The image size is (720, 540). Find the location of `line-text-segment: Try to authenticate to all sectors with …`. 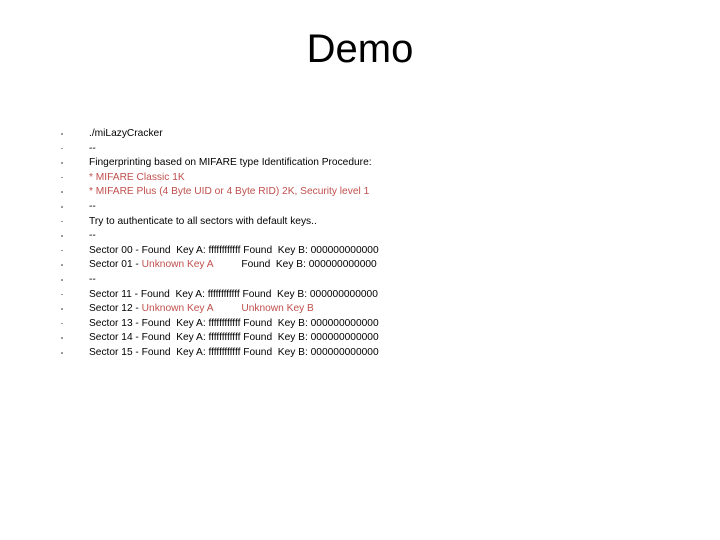

line-text-segment: Try to authenticate to all sectors with … is located at coordinates (203, 221).